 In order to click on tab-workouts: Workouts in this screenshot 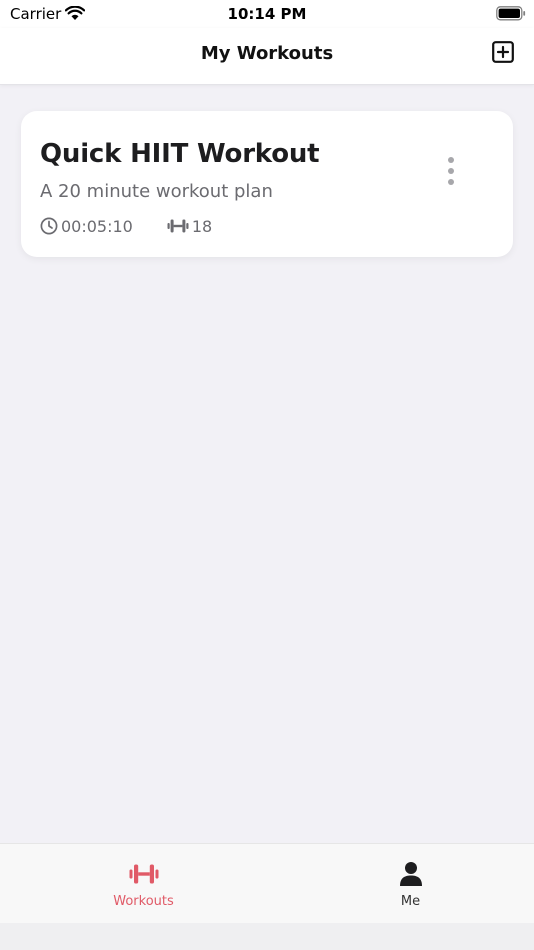, I will do `click(143, 884)`.